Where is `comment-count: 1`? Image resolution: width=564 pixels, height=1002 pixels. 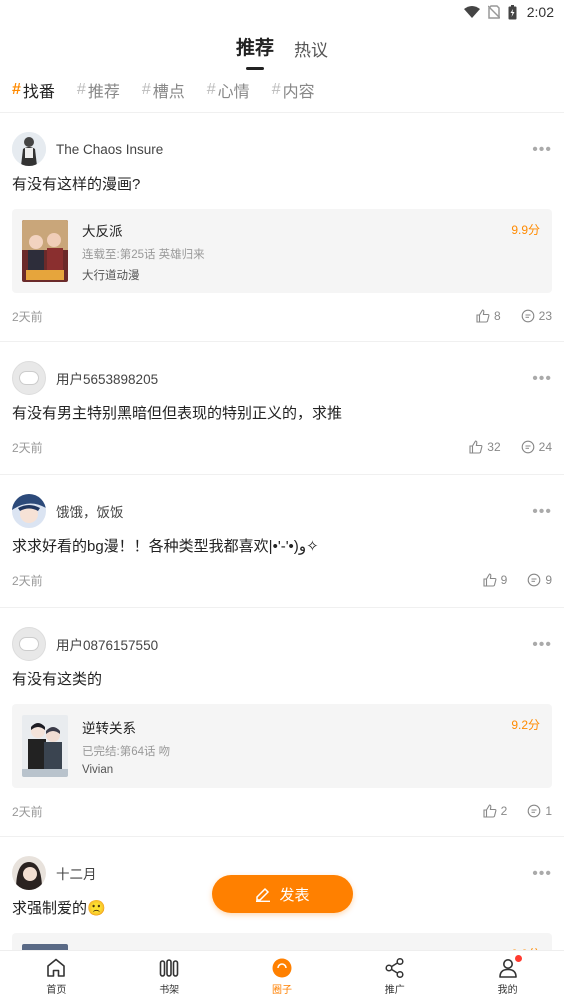 comment-count: 1 is located at coordinates (548, 811).